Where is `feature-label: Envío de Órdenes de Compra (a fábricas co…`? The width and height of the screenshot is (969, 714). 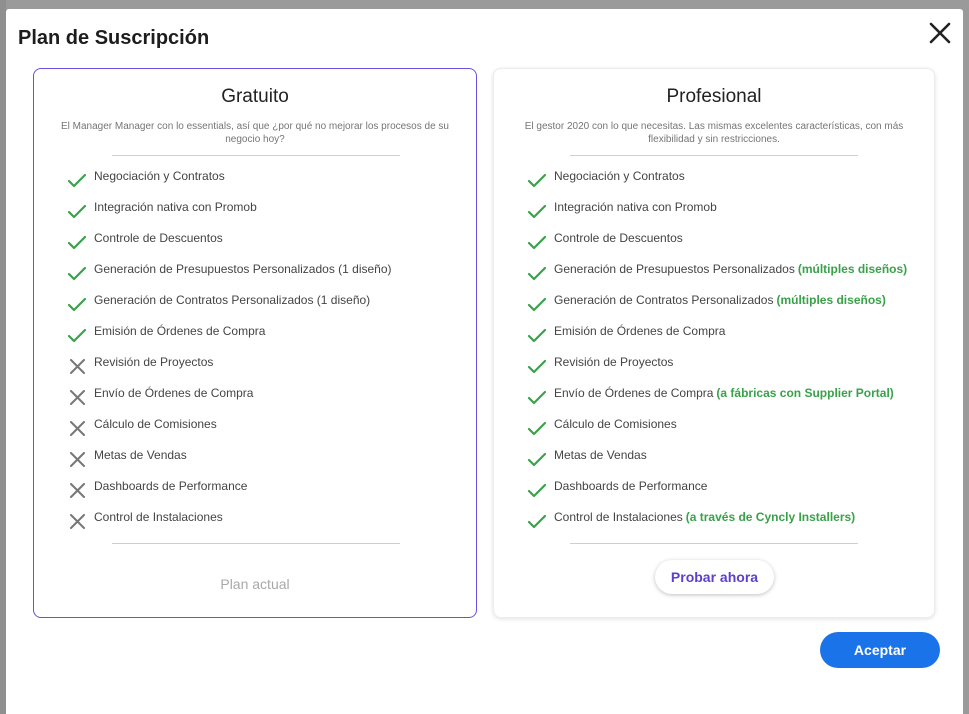
feature-label: Envío de Órdenes de Compra (a fábricas co… is located at coordinates (724, 393).